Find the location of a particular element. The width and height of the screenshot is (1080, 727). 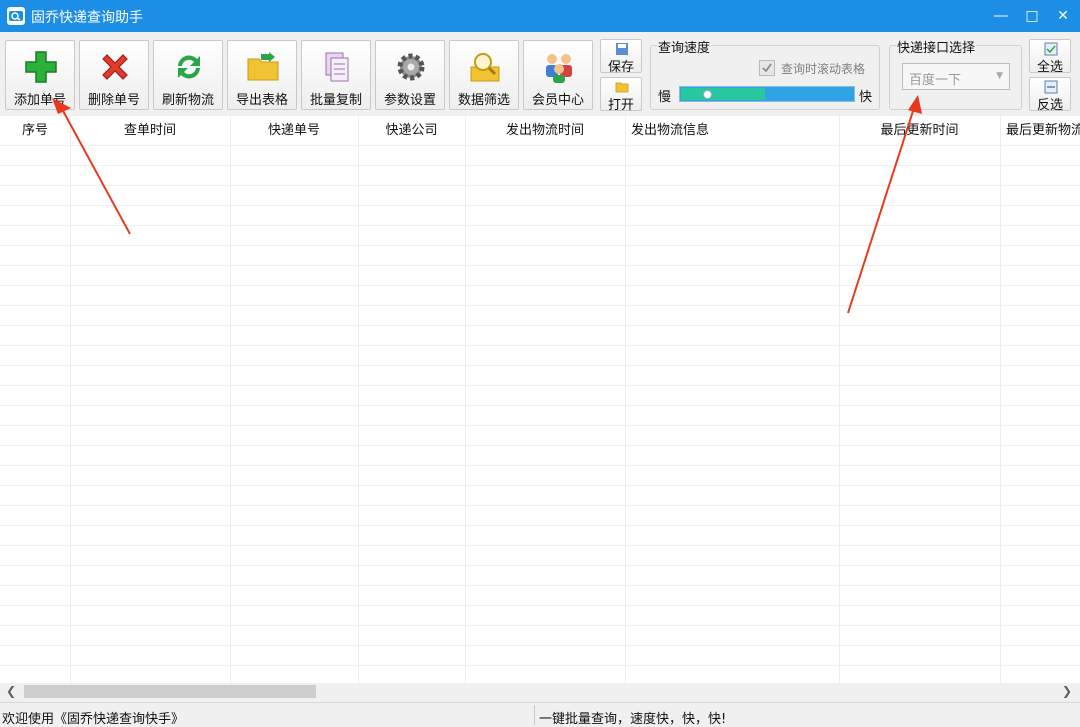

status-slogan-text: 一键批量查询，速度快，快，快! is located at coordinates (633, 719).